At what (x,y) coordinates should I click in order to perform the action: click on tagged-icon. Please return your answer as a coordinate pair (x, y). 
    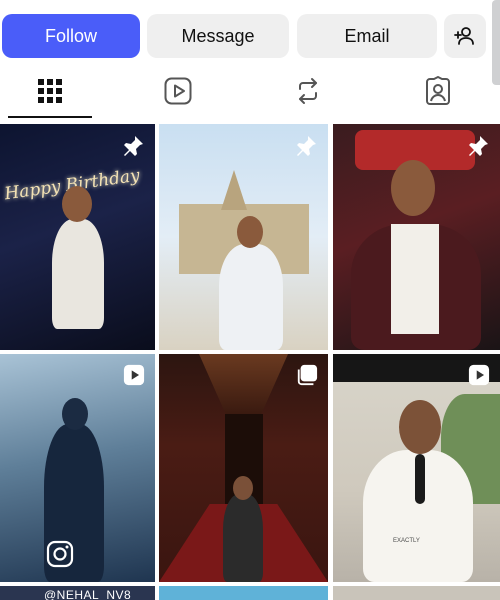
    Looking at the image, I should click on (438, 90).